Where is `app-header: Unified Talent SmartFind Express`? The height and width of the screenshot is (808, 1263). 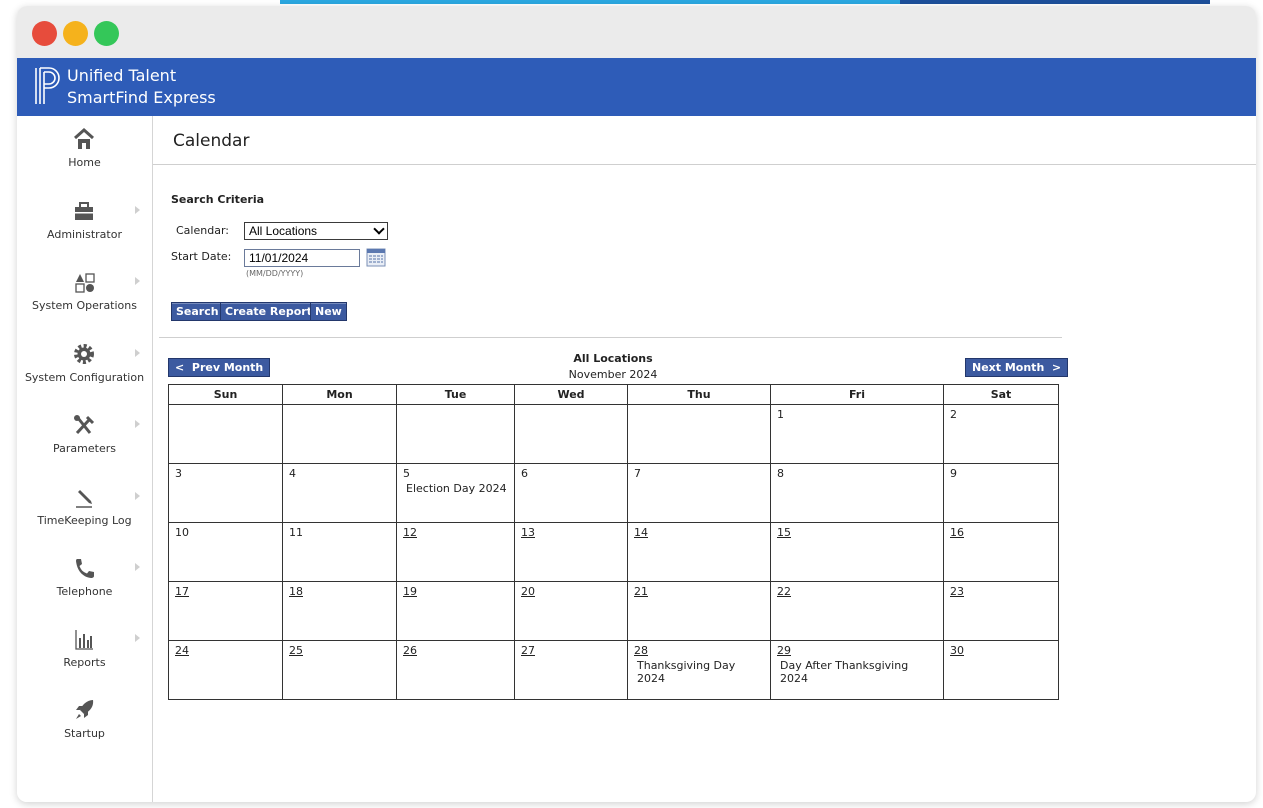 app-header: Unified Talent SmartFind Express is located at coordinates (636, 87).